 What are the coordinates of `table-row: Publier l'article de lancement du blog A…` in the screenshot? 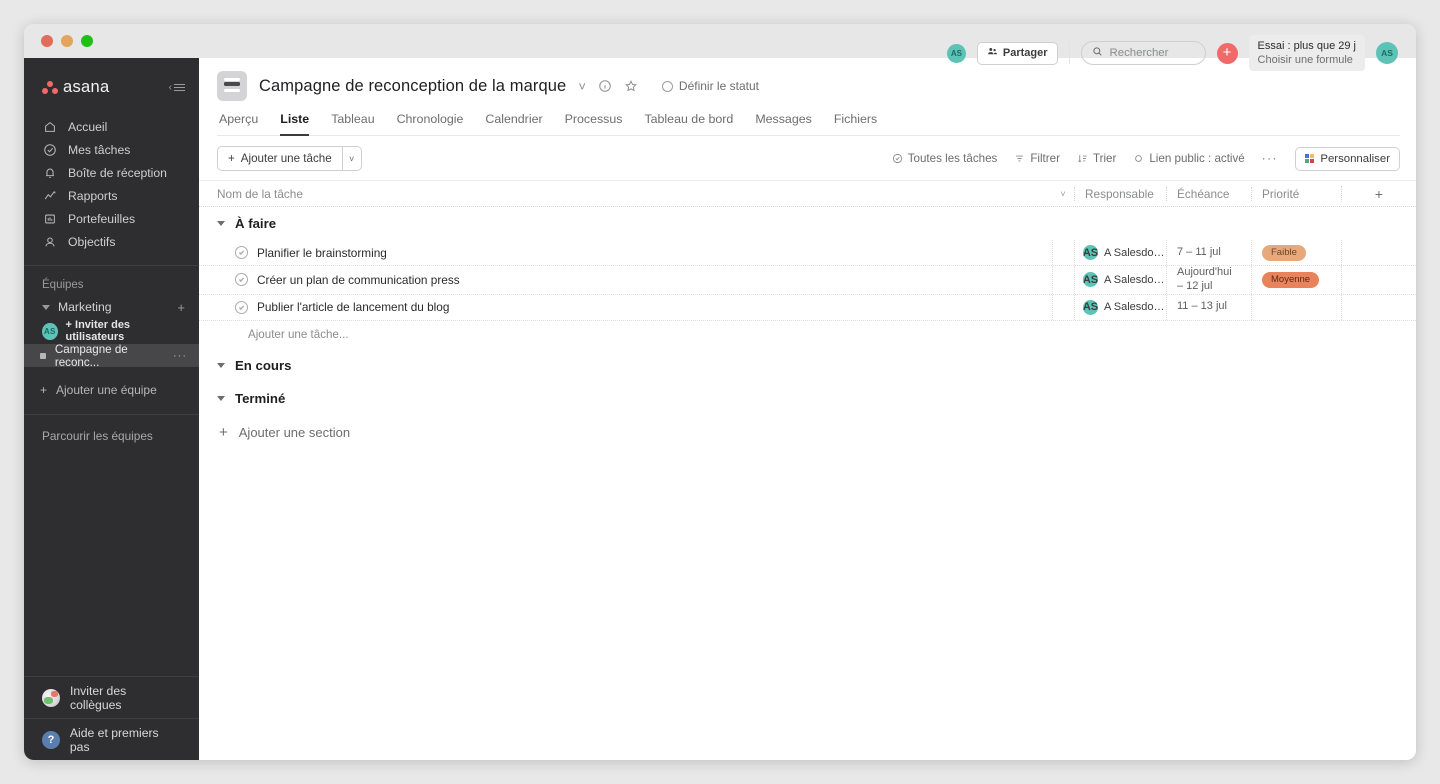 It's located at (807, 307).